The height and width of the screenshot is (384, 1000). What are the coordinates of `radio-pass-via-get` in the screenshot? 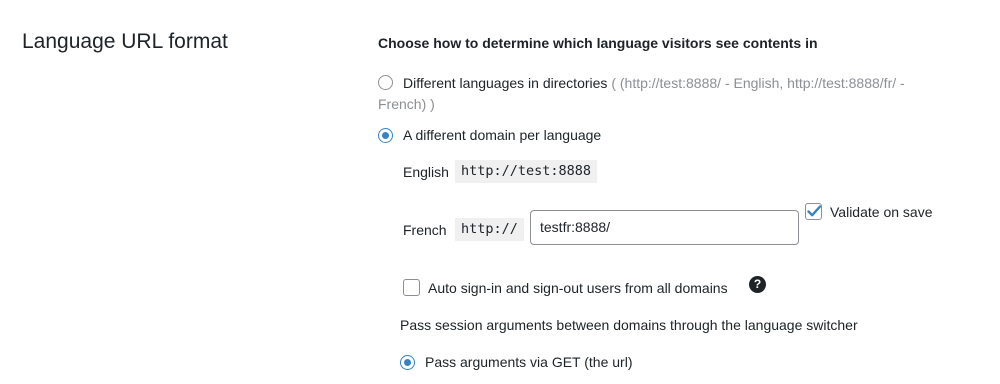 It's located at (407, 362).